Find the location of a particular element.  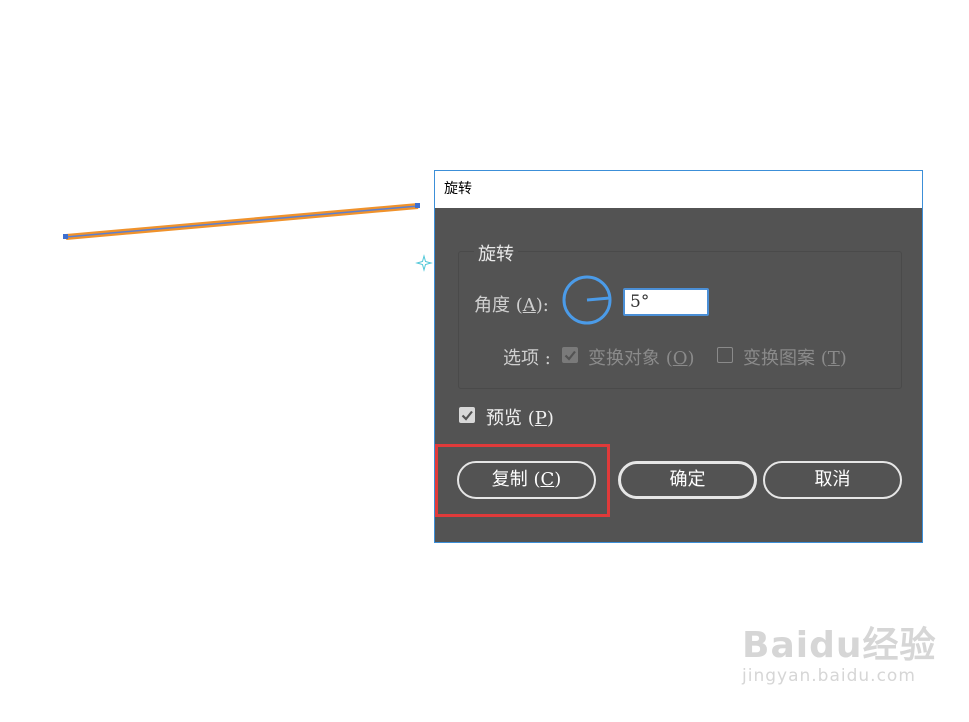

cancel-button: 取消 is located at coordinates (832, 480).